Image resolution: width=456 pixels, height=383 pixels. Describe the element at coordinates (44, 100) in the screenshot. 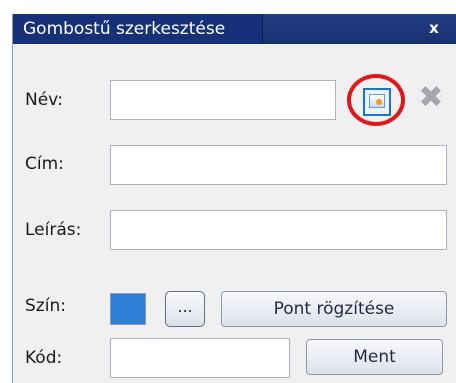

I see `name-label: Név:` at that location.